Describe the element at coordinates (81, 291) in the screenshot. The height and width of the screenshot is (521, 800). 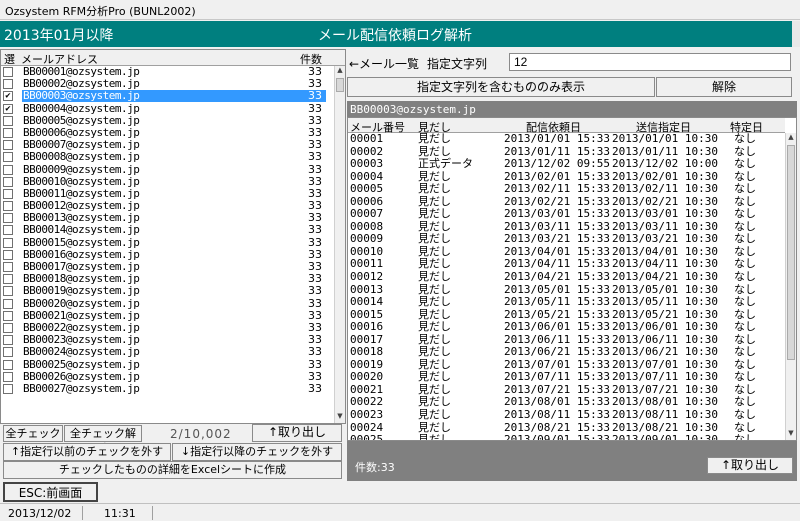
I see `row-address: BB00019@ozsystem.jp` at that location.